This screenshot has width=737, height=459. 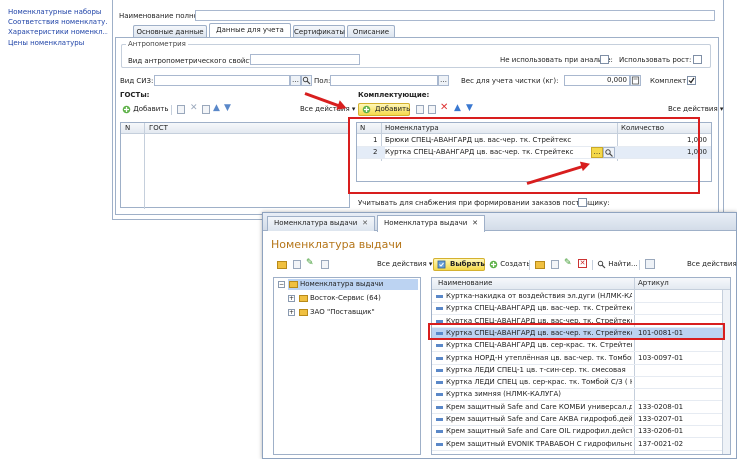 I want to click on use-height-checkbox, so click(x=697, y=59).